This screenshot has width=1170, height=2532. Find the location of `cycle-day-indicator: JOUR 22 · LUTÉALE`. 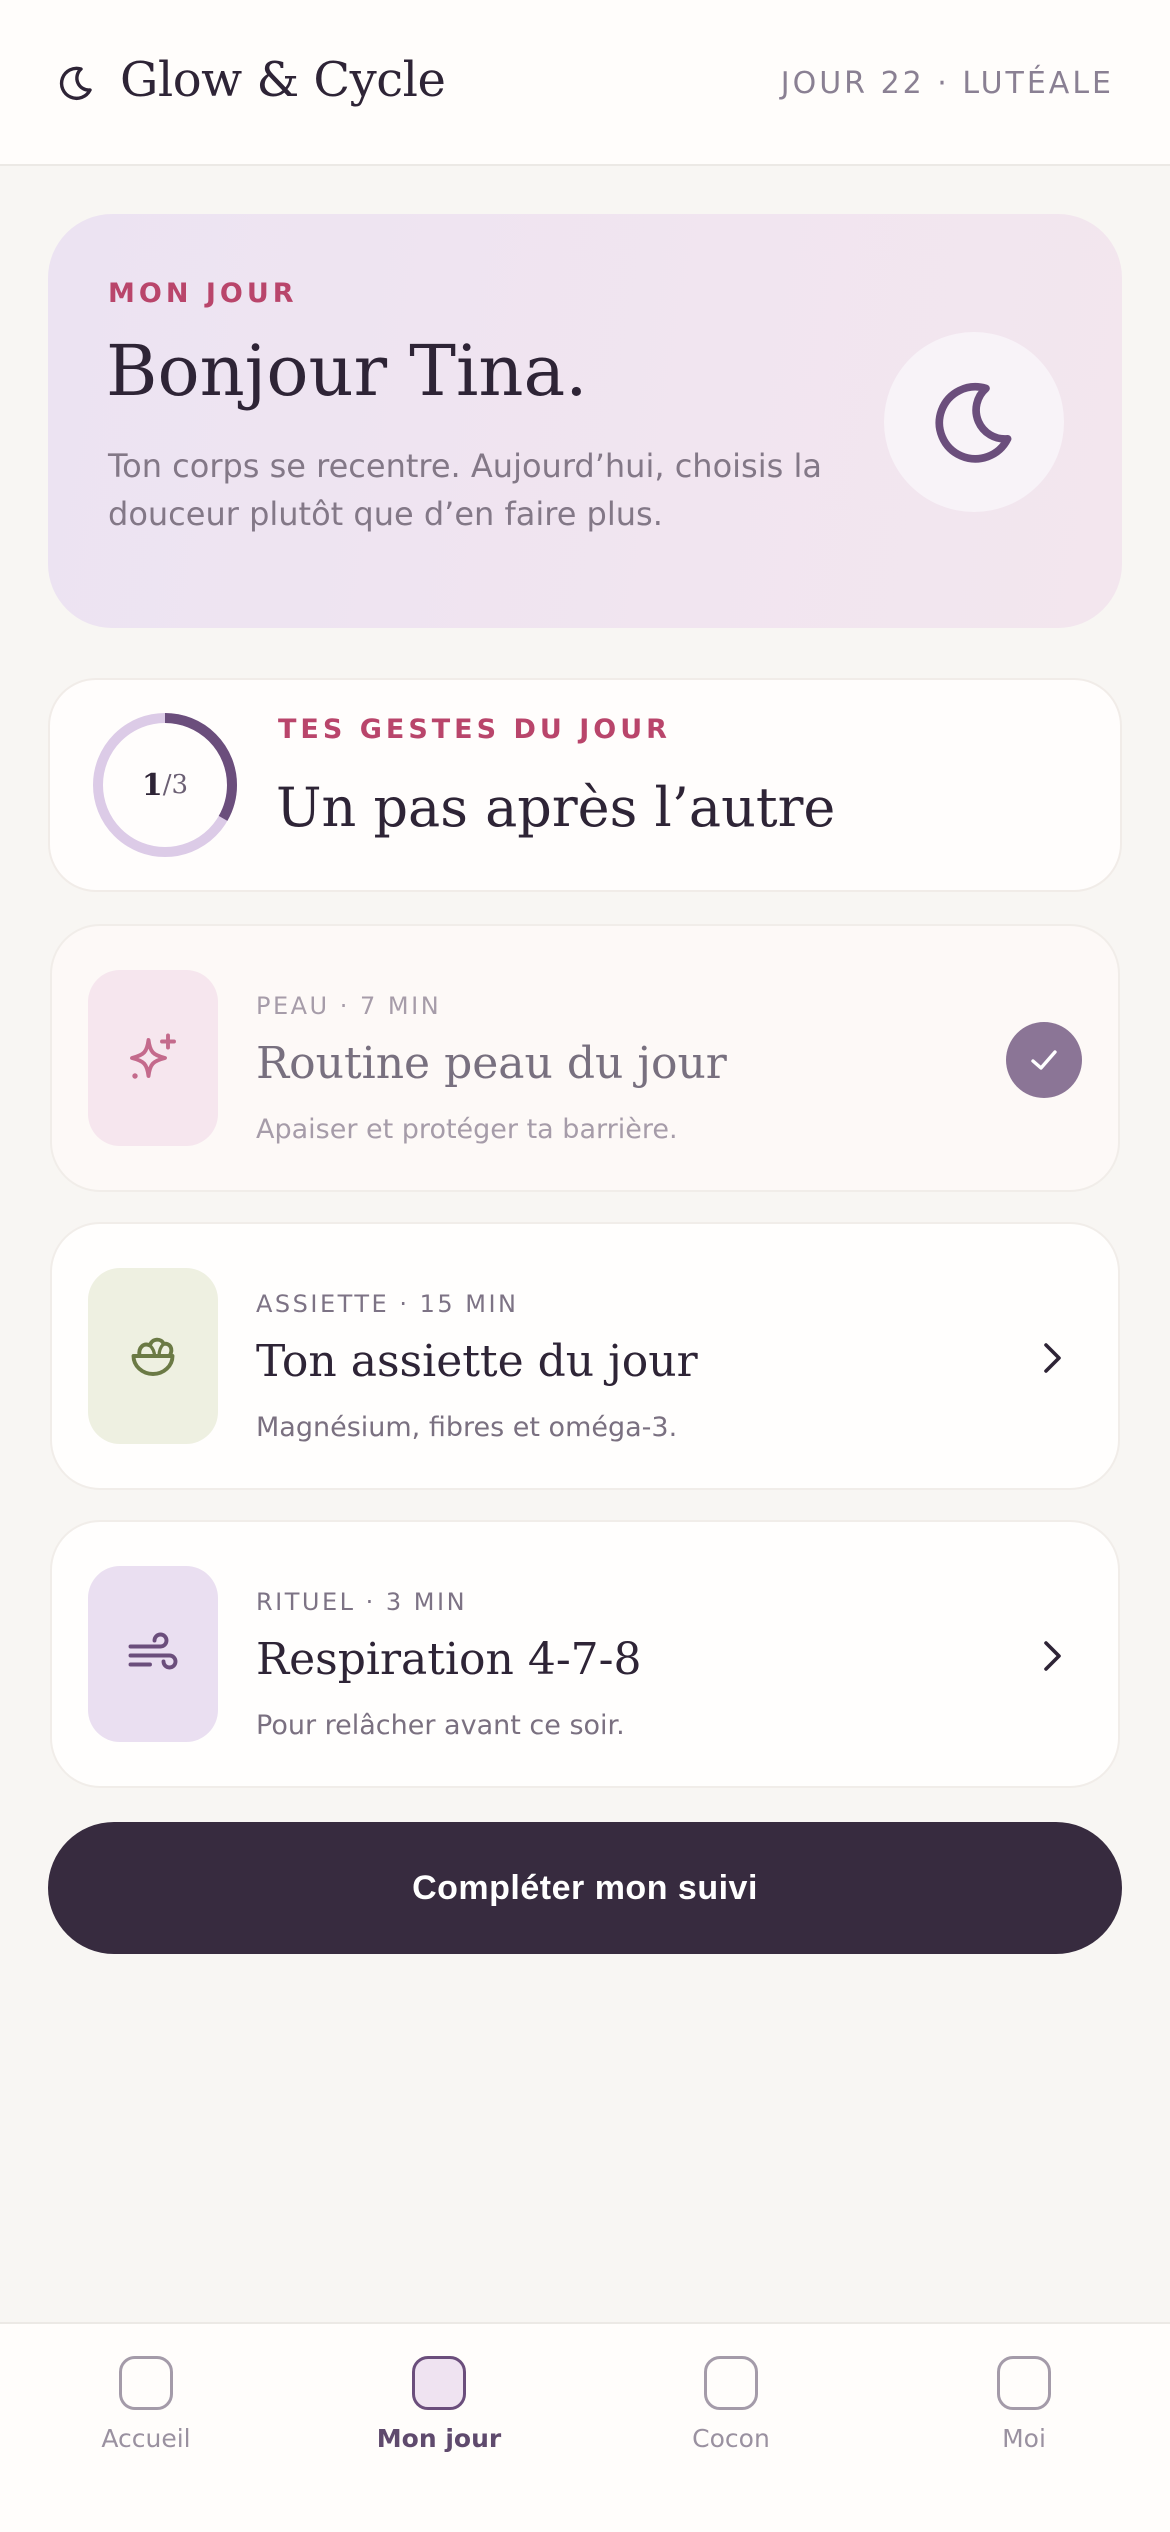

cycle-day-indicator: JOUR 22 · LUTÉALE is located at coordinates (947, 83).